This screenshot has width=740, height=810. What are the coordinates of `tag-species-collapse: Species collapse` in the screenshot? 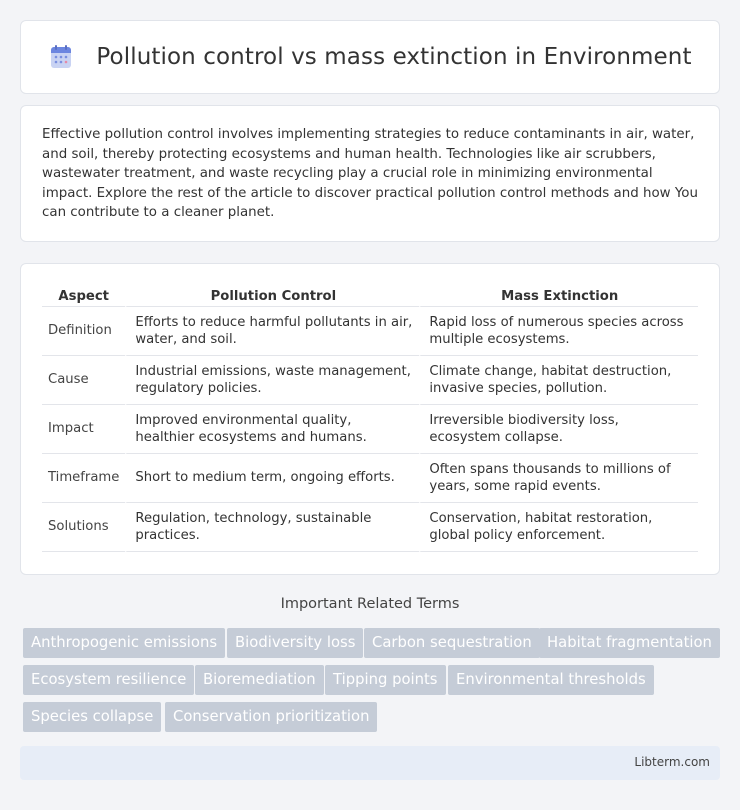 It's located at (92, 717).